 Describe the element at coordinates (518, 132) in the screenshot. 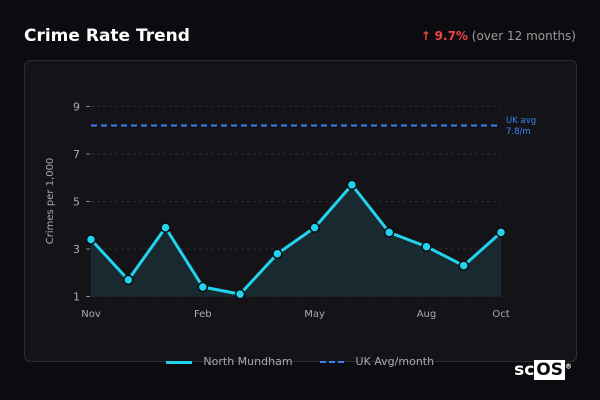

I see `uk-average-value: 7.8/m` at that location.